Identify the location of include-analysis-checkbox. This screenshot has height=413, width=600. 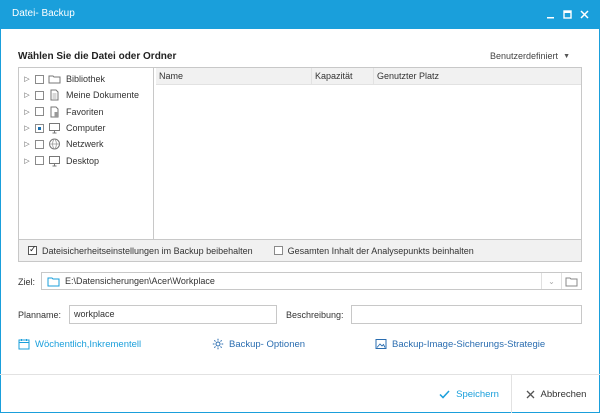
(278, 250).